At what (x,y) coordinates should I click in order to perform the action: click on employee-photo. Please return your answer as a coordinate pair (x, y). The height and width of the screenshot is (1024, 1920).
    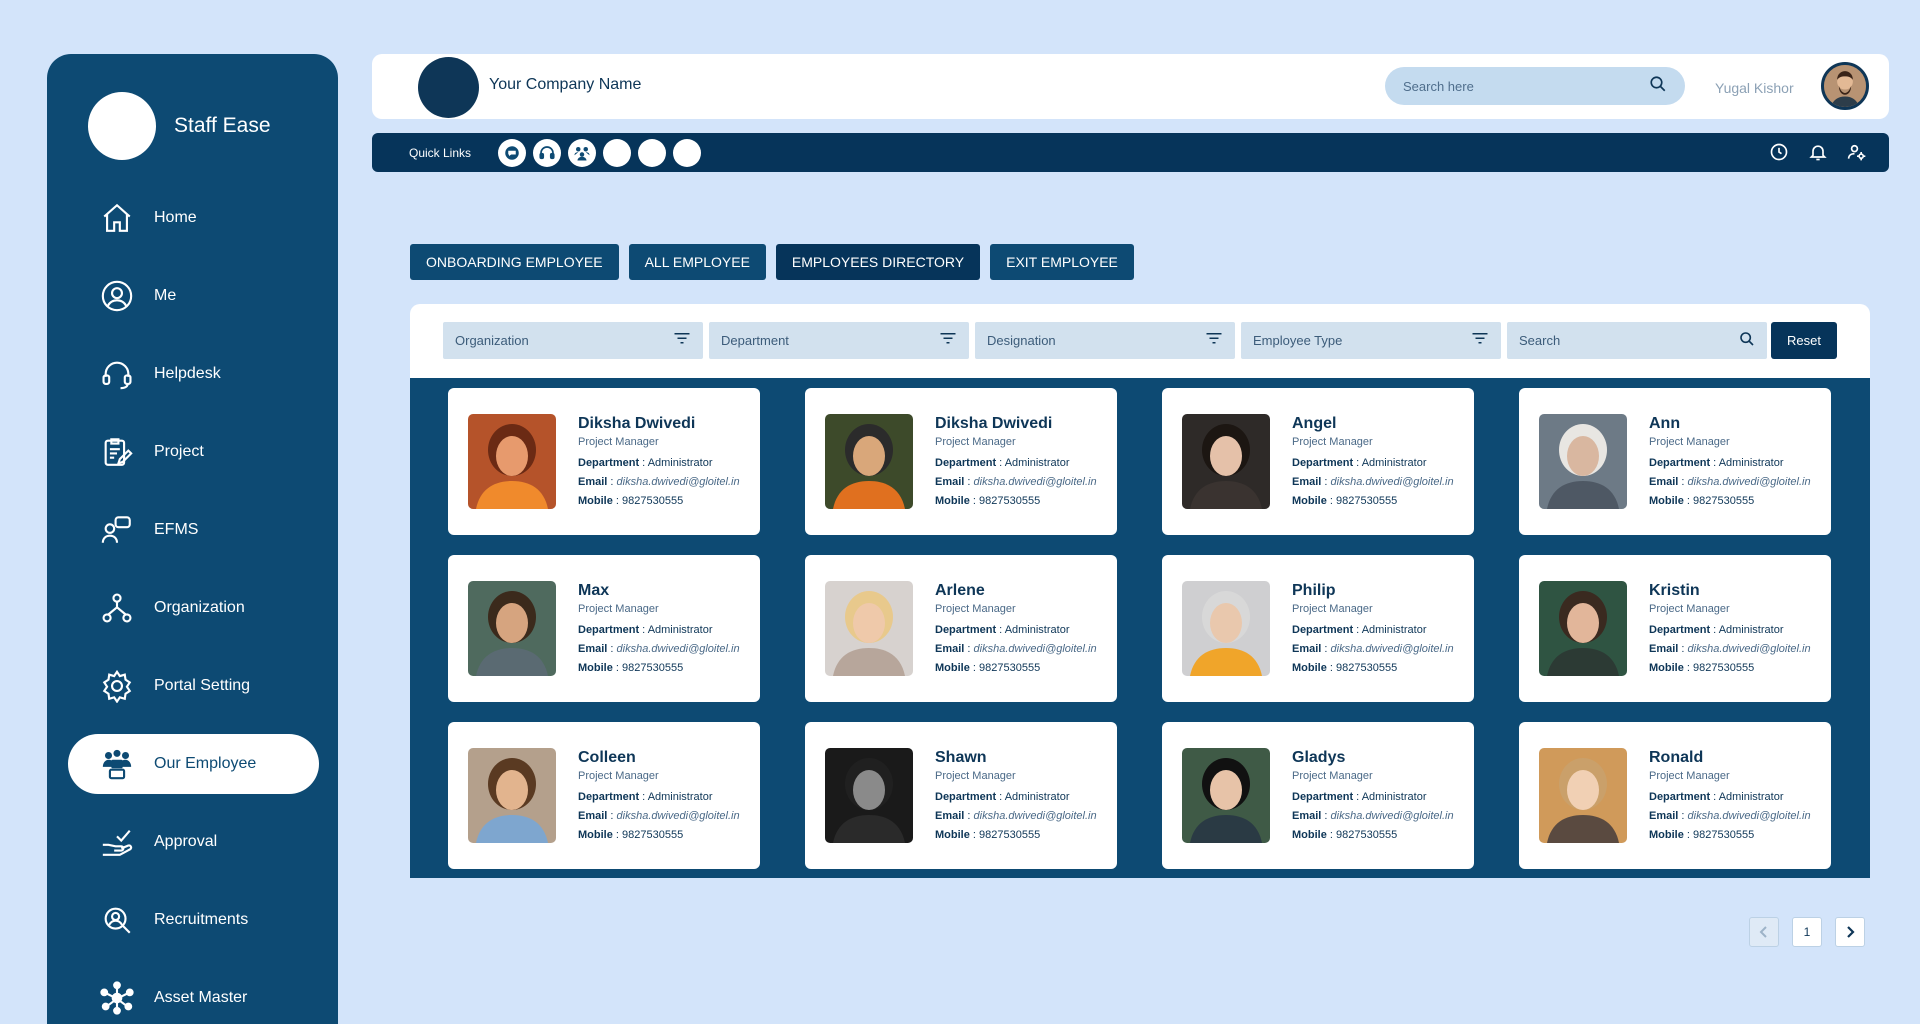
    Looking at the image, I should click on (1583, 628).